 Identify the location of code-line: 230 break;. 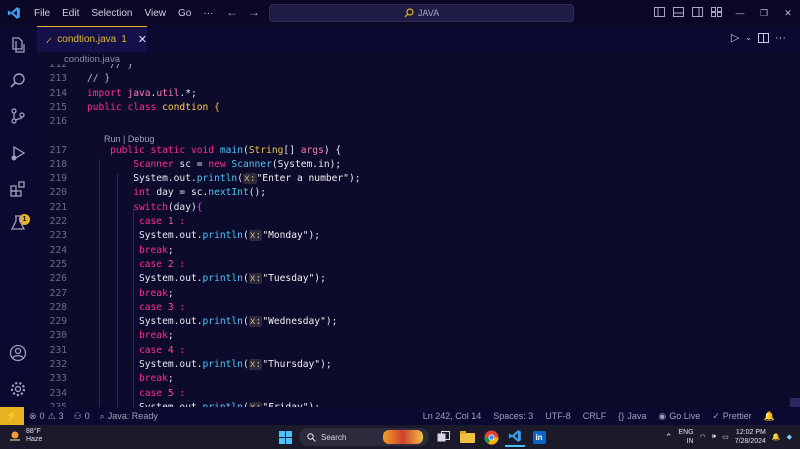
(412, 336).